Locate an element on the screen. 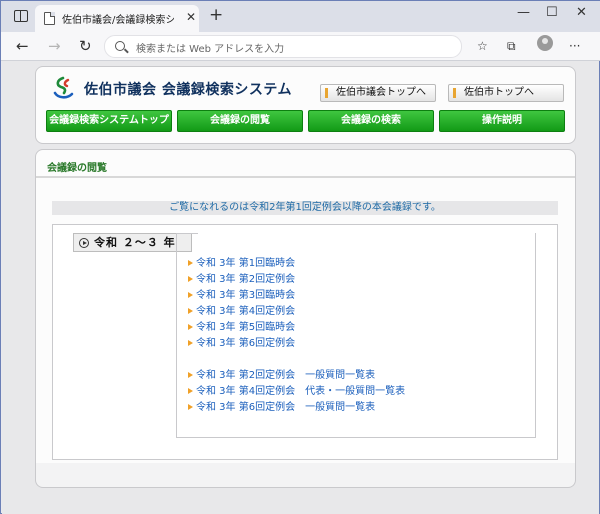 The height and width of the screenshot is (514, 600). city-logo-icon is located at coordinates (63, 87).